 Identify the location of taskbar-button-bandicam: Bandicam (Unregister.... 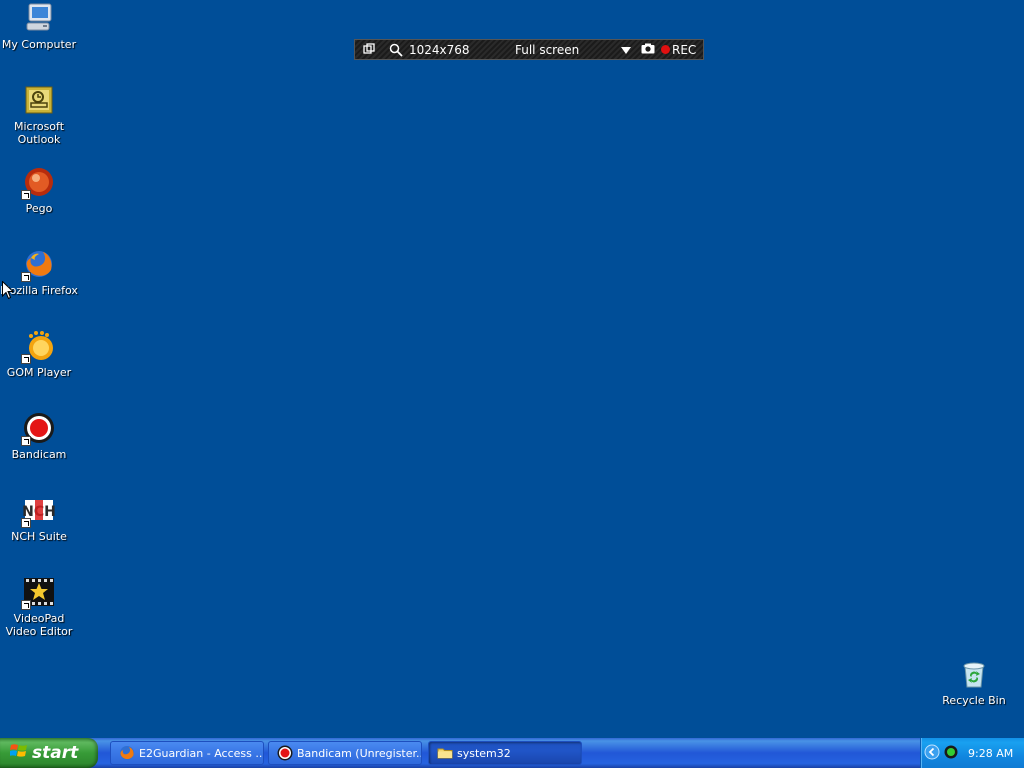
(345, 753).